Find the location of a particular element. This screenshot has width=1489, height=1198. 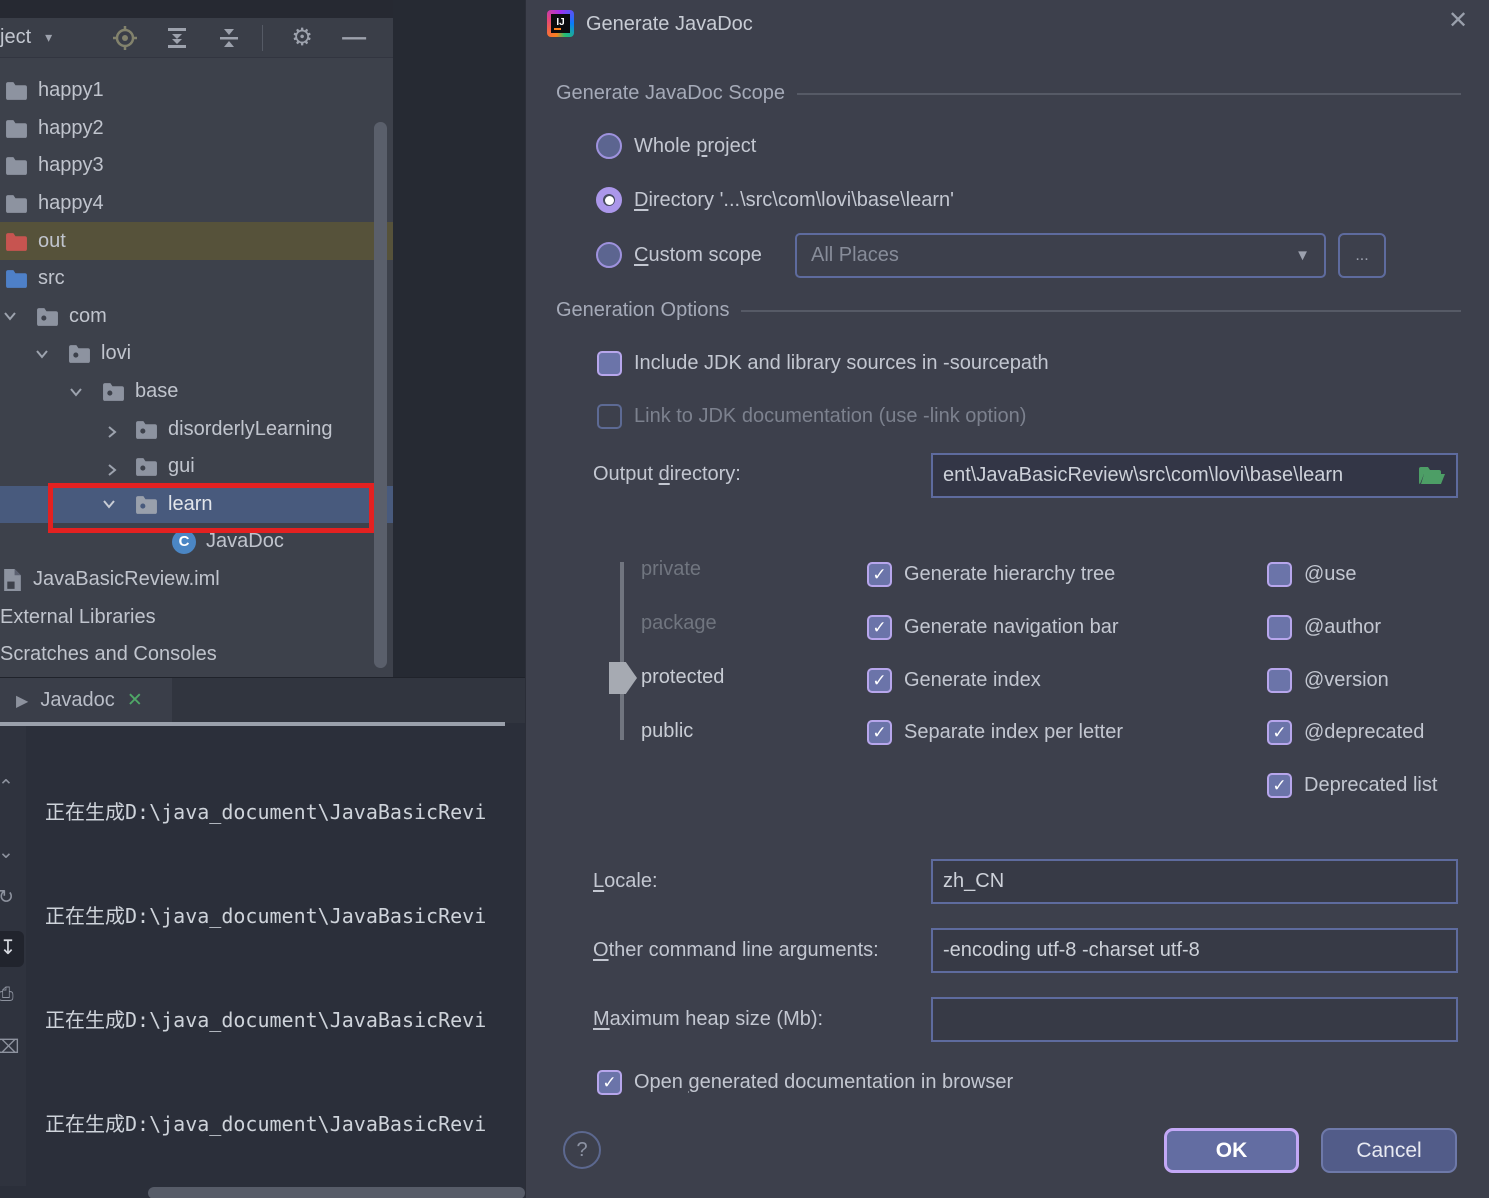

project-toolbar-title: ject is located at coordinates (15, 37).